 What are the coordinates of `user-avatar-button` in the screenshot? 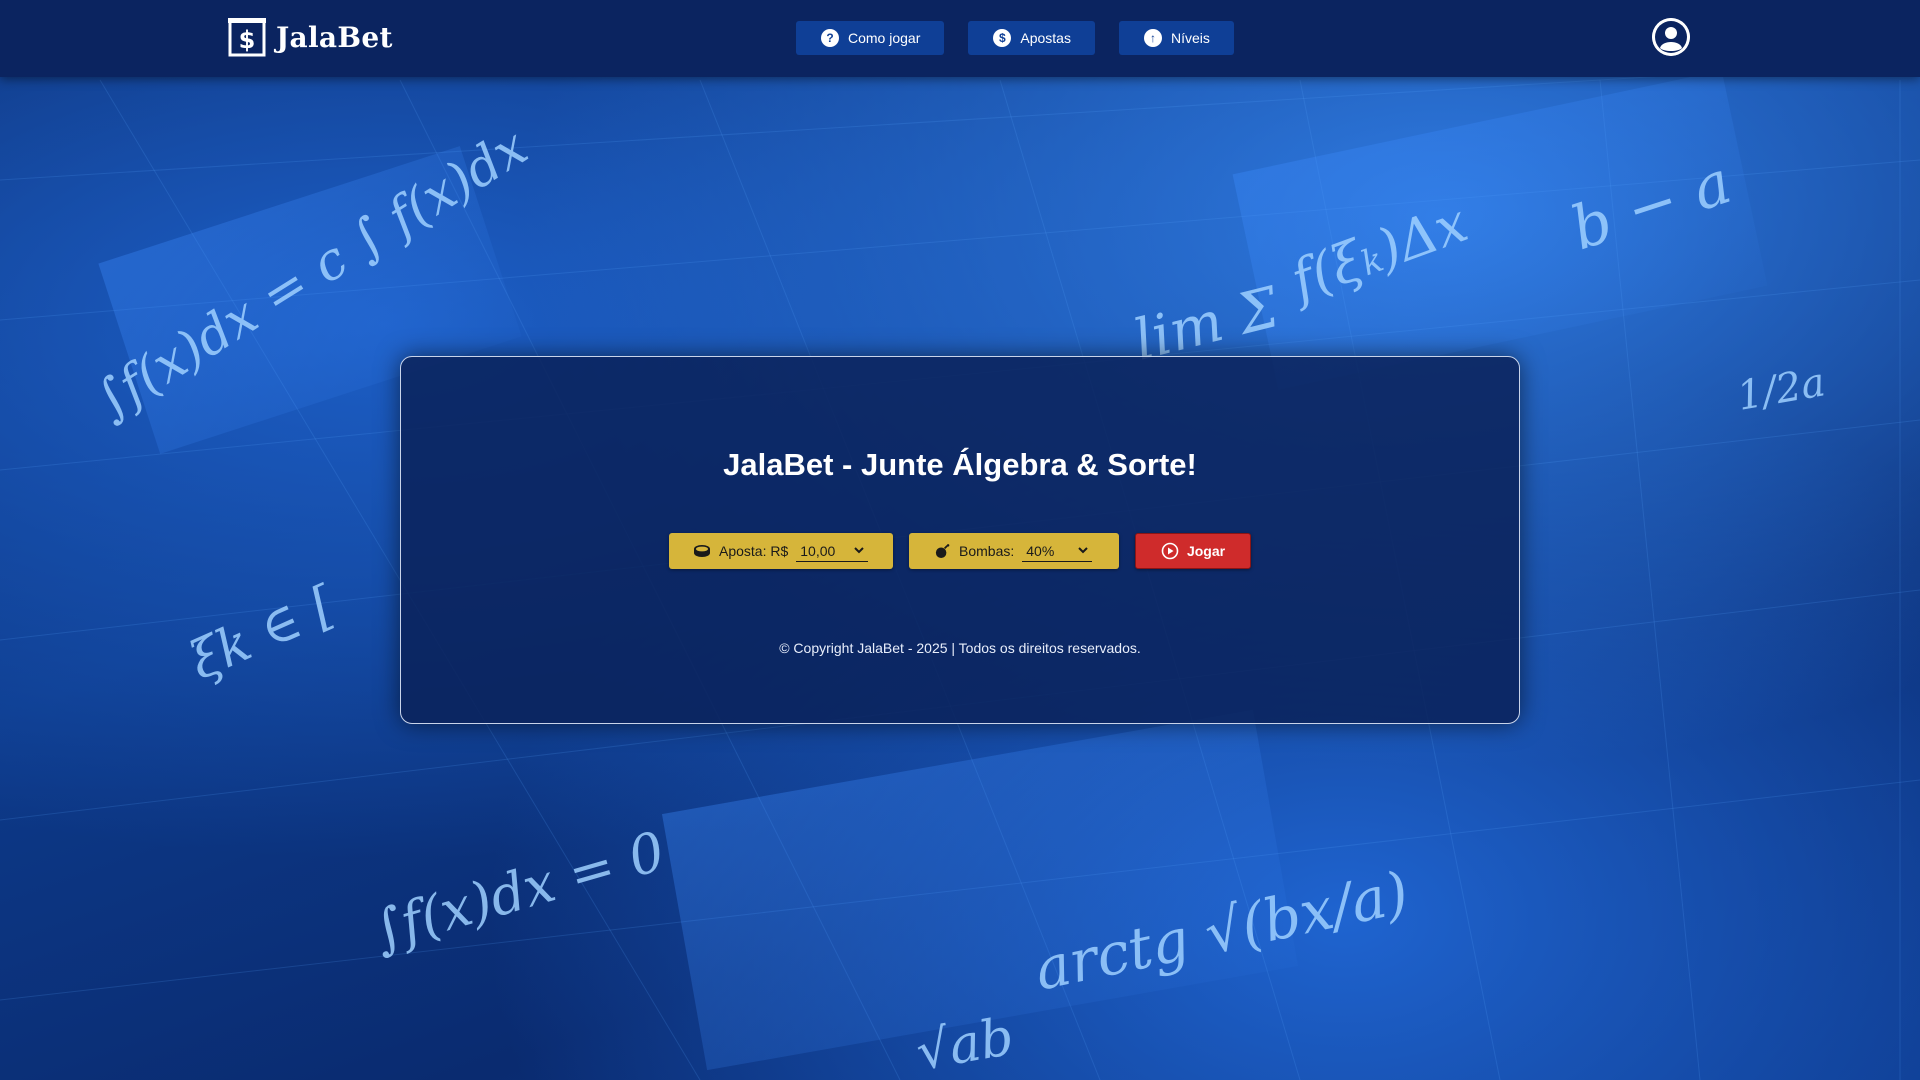 It's located at (1671, 37).